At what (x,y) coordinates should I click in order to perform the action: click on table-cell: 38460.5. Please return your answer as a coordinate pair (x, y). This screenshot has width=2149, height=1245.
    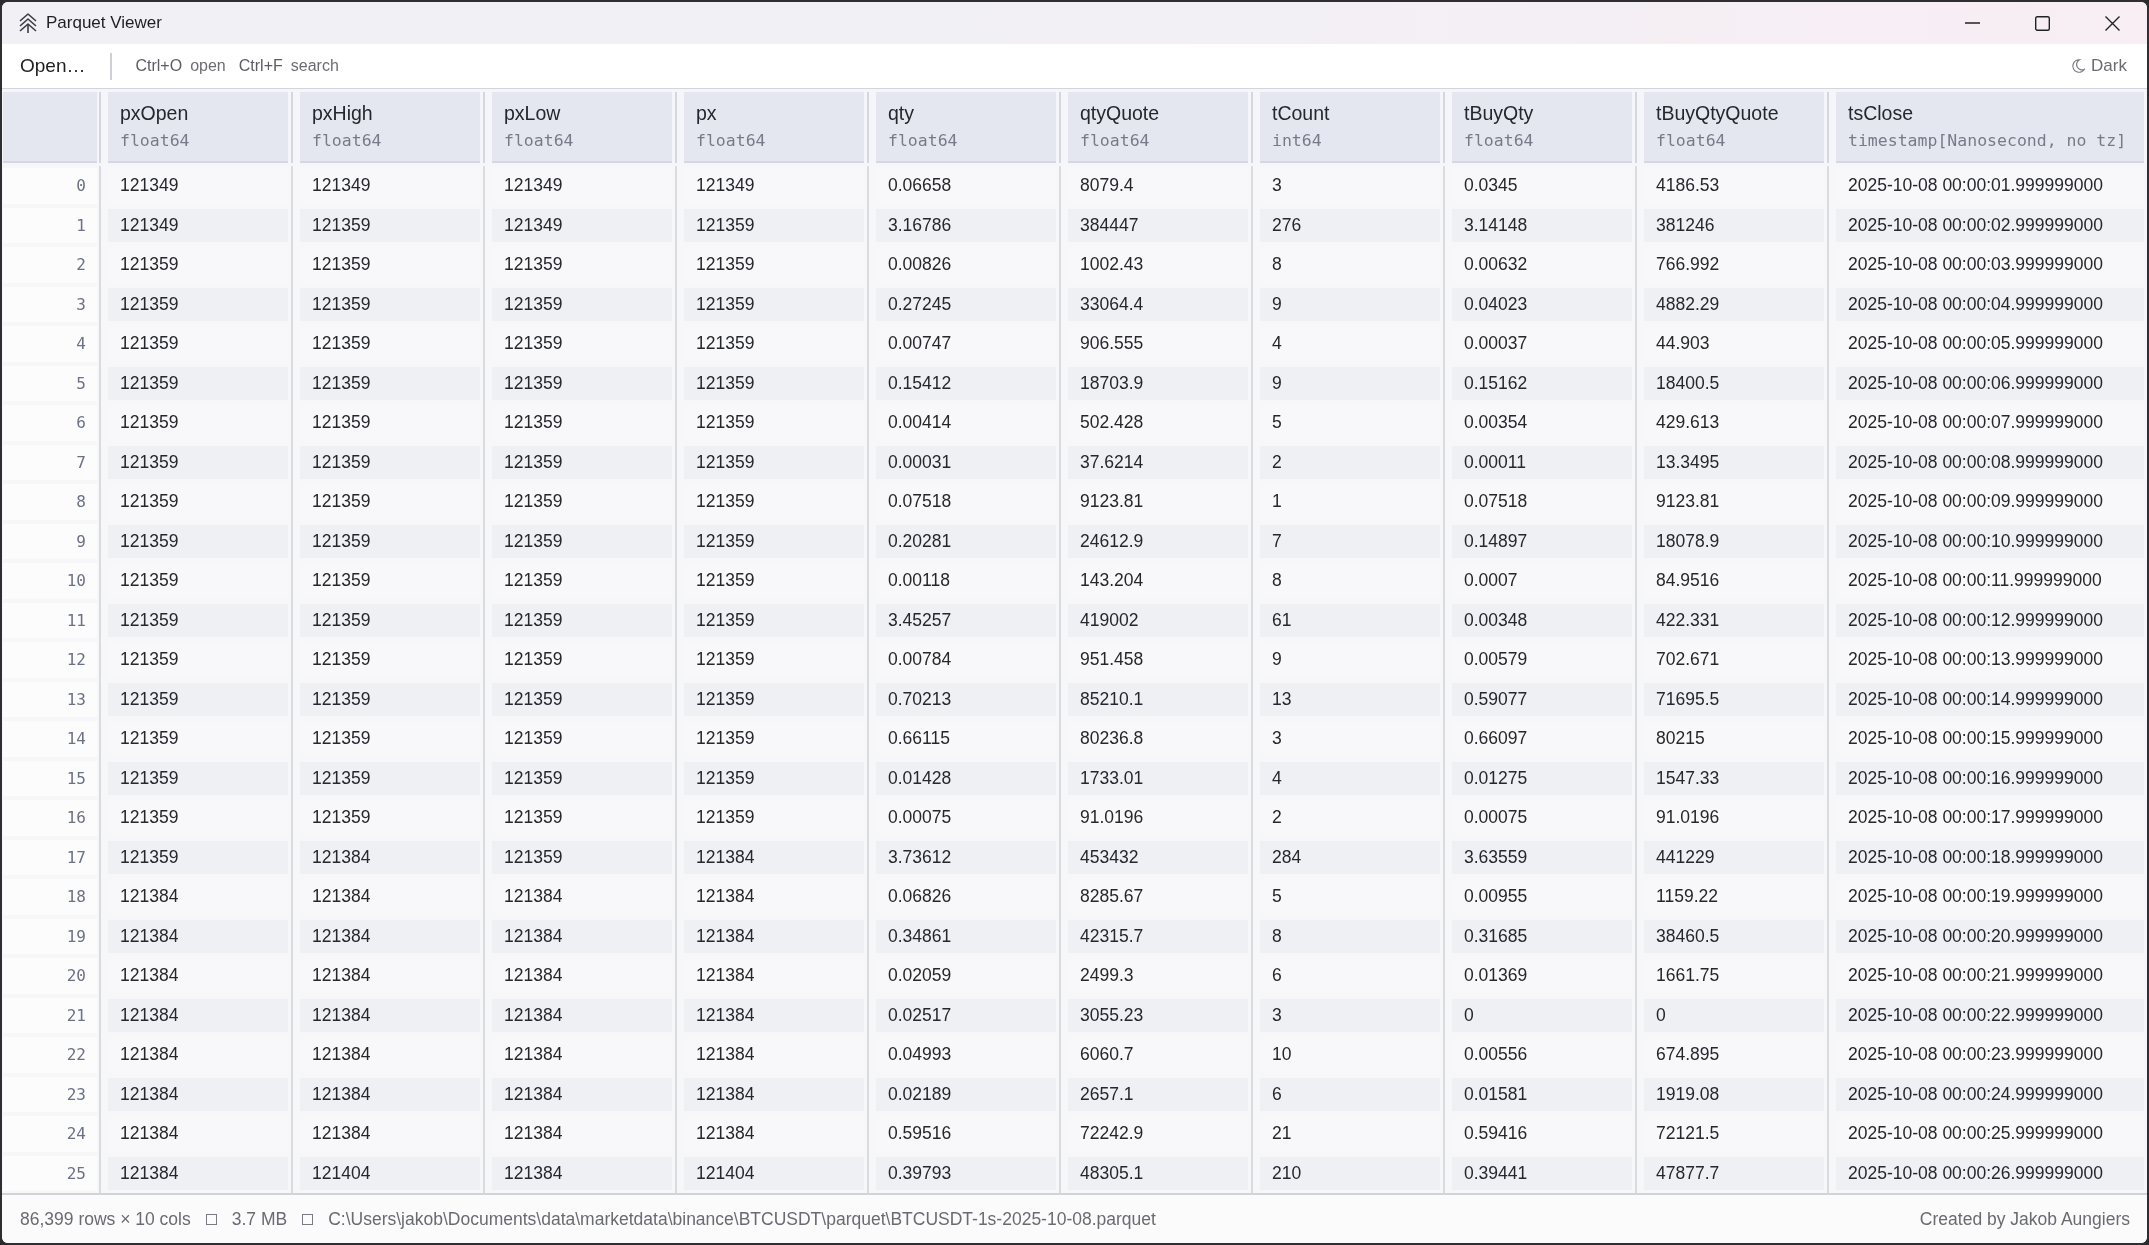
    Looking at the image, I should click on (1734, 936).